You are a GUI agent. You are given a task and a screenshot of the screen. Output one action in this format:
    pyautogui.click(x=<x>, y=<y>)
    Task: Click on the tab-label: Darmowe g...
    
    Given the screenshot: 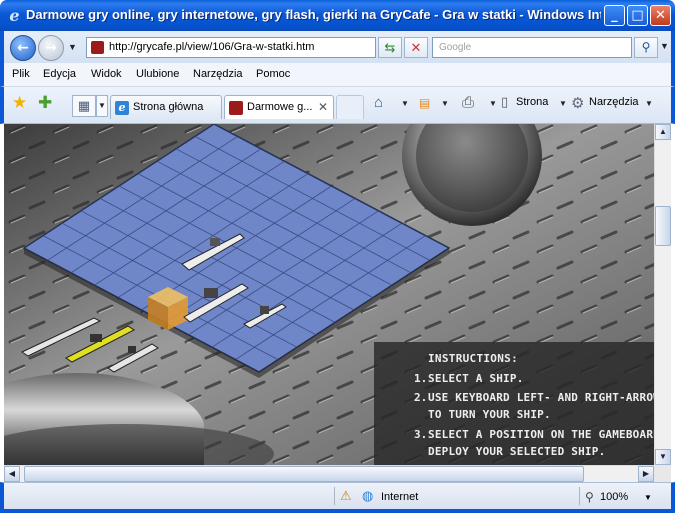 What is the action you would take?
    pyautogui.click(x=280, y=107)
    